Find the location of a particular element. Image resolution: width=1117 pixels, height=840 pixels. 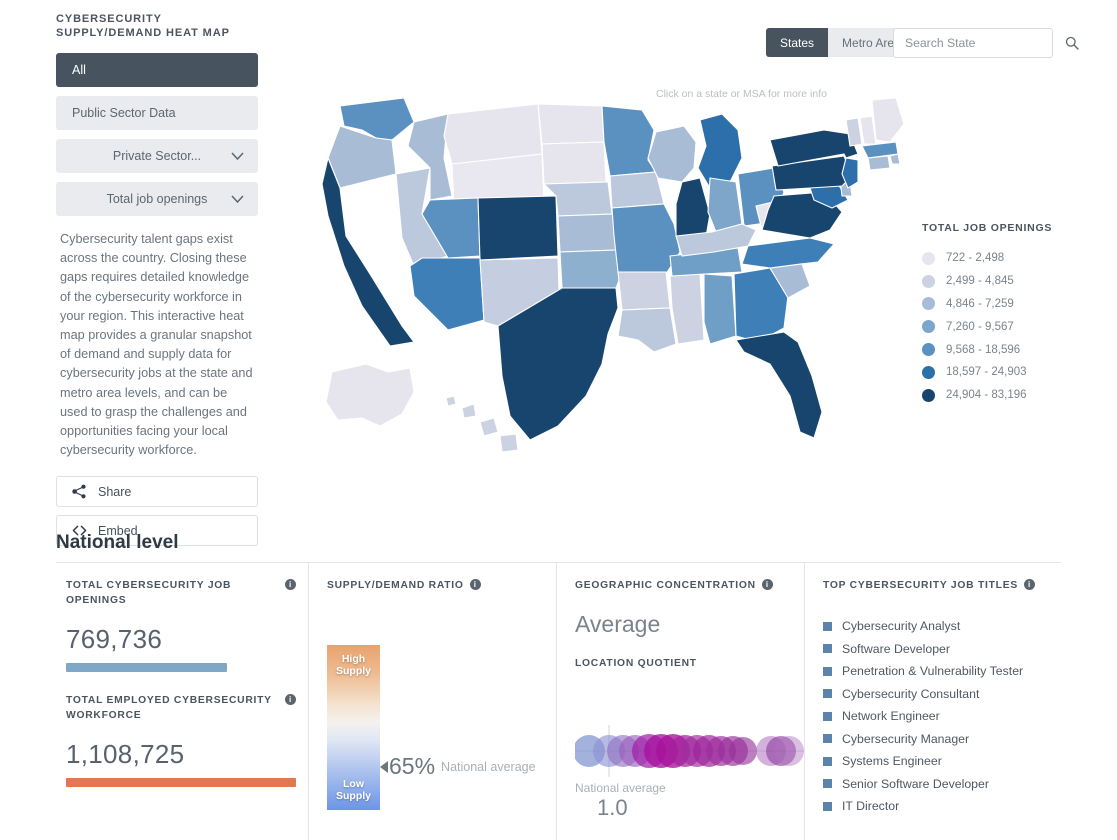

state-FL is located at coordinates (779, 385).